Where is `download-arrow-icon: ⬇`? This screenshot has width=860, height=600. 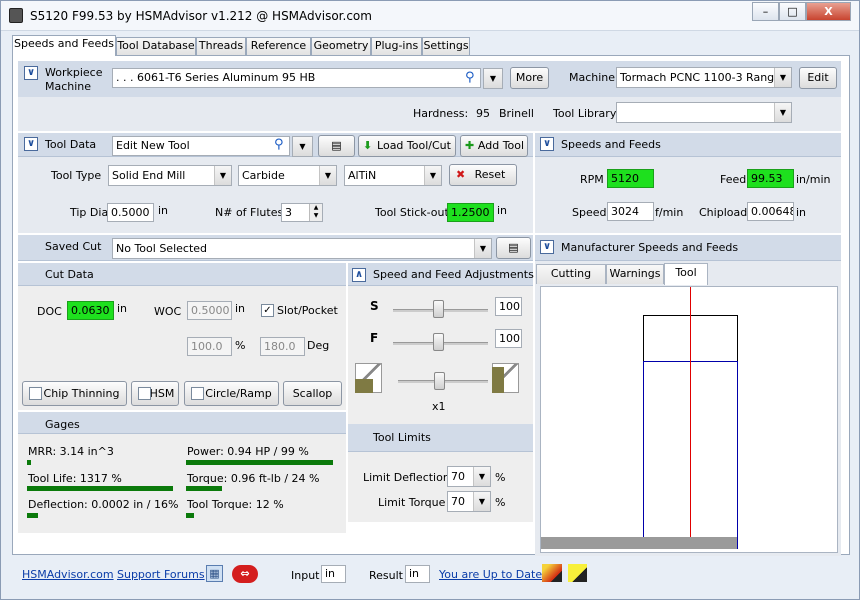 download-arrow-icon: ⬇ is located at coordinates (368, 145).